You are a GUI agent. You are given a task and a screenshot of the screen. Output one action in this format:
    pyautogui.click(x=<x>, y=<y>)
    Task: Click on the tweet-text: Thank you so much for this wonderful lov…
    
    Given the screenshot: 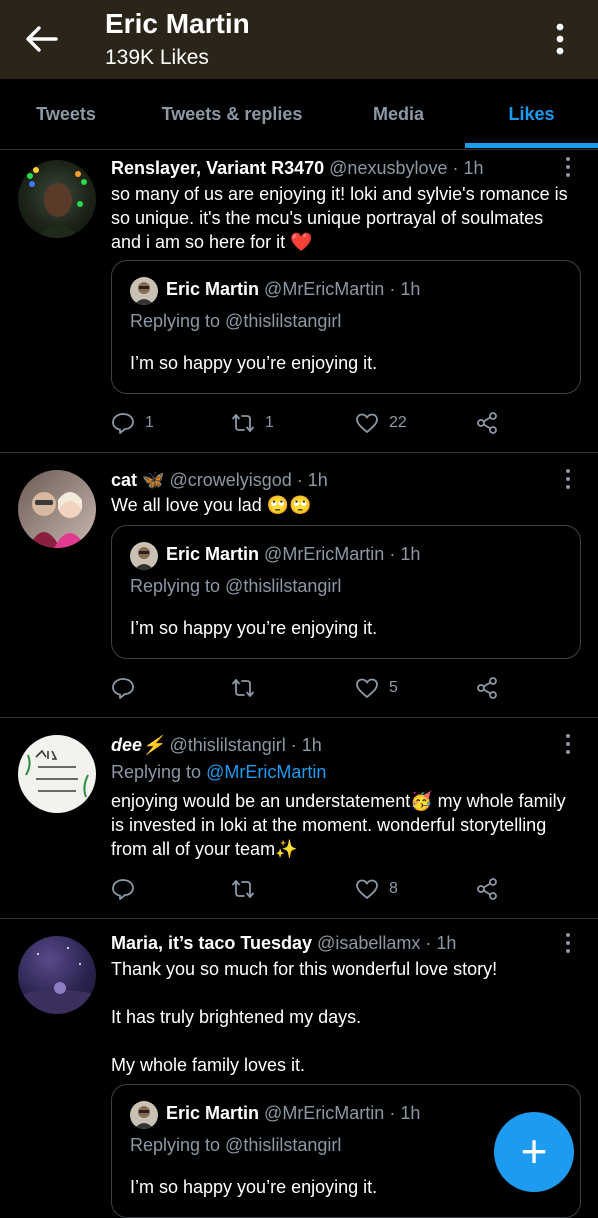 What is the action you would take?
    pyautogui.click(x=341, y=1017)
    